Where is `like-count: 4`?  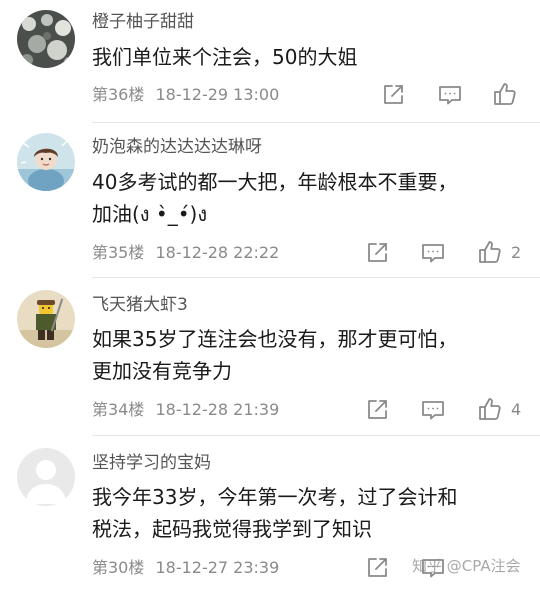
like-count: 4 is located at coordinates (516, 409).